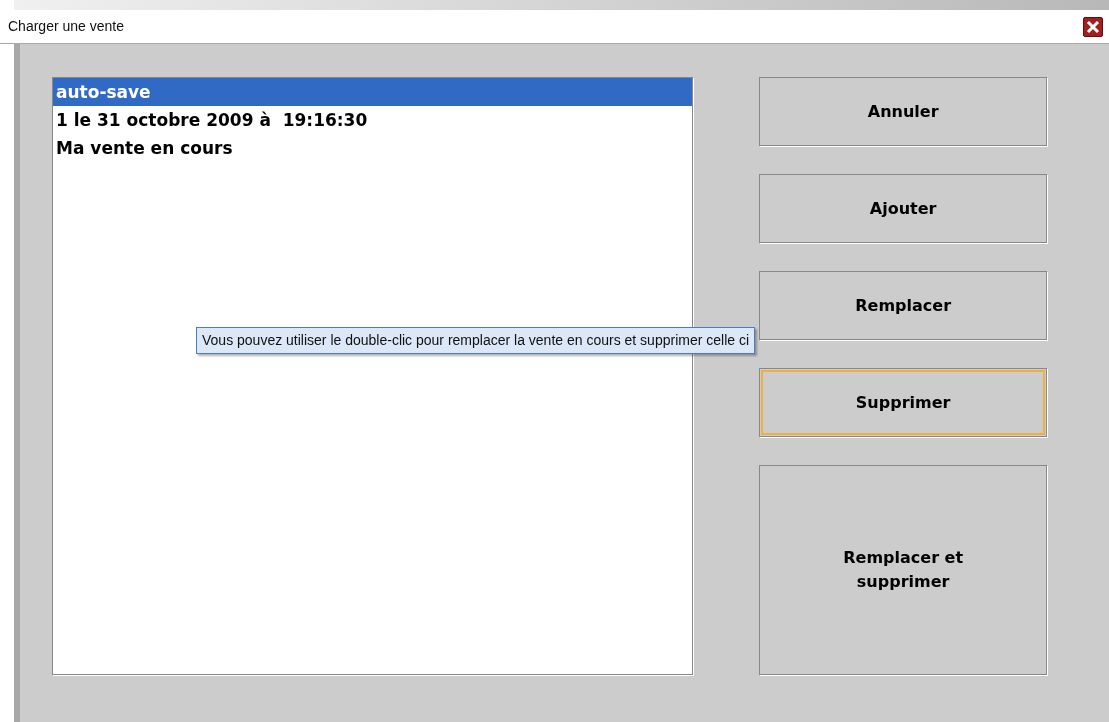 The width and height of the screenshot is (1109, 722). I want to click on action-button: Supprimer, so click(903, 402).